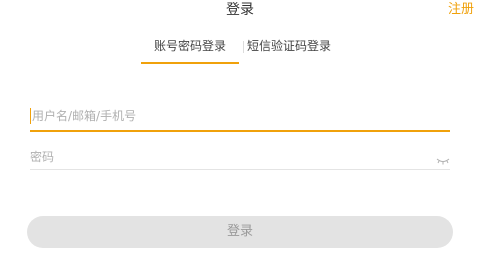 The width and height of the screenshot is (480, 253). I want to click on username-field, so click(240, 119).